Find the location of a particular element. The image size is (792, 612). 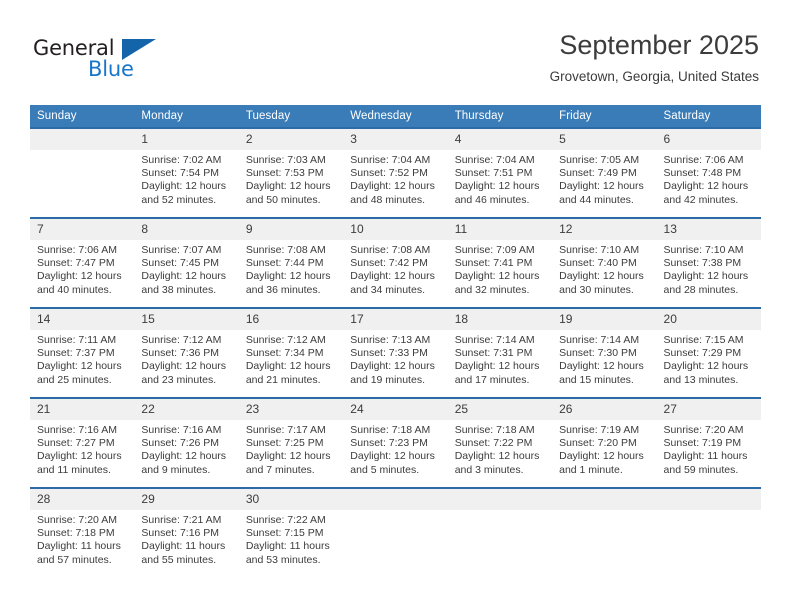

day-number: 15 is located at coordinates (186, 319).